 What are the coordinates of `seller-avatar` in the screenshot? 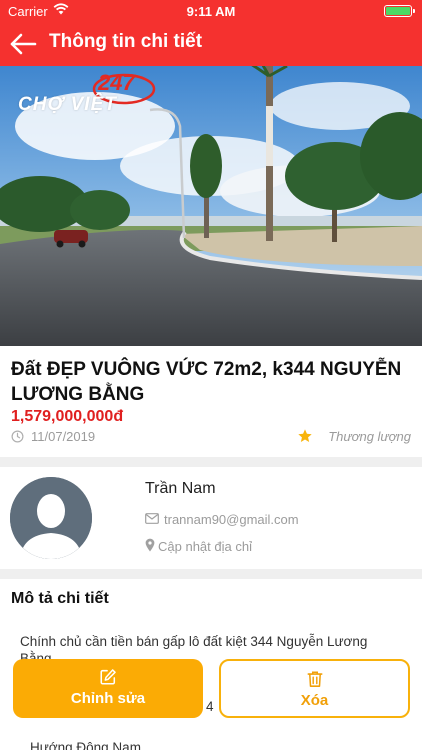 It's located at (51, 518).